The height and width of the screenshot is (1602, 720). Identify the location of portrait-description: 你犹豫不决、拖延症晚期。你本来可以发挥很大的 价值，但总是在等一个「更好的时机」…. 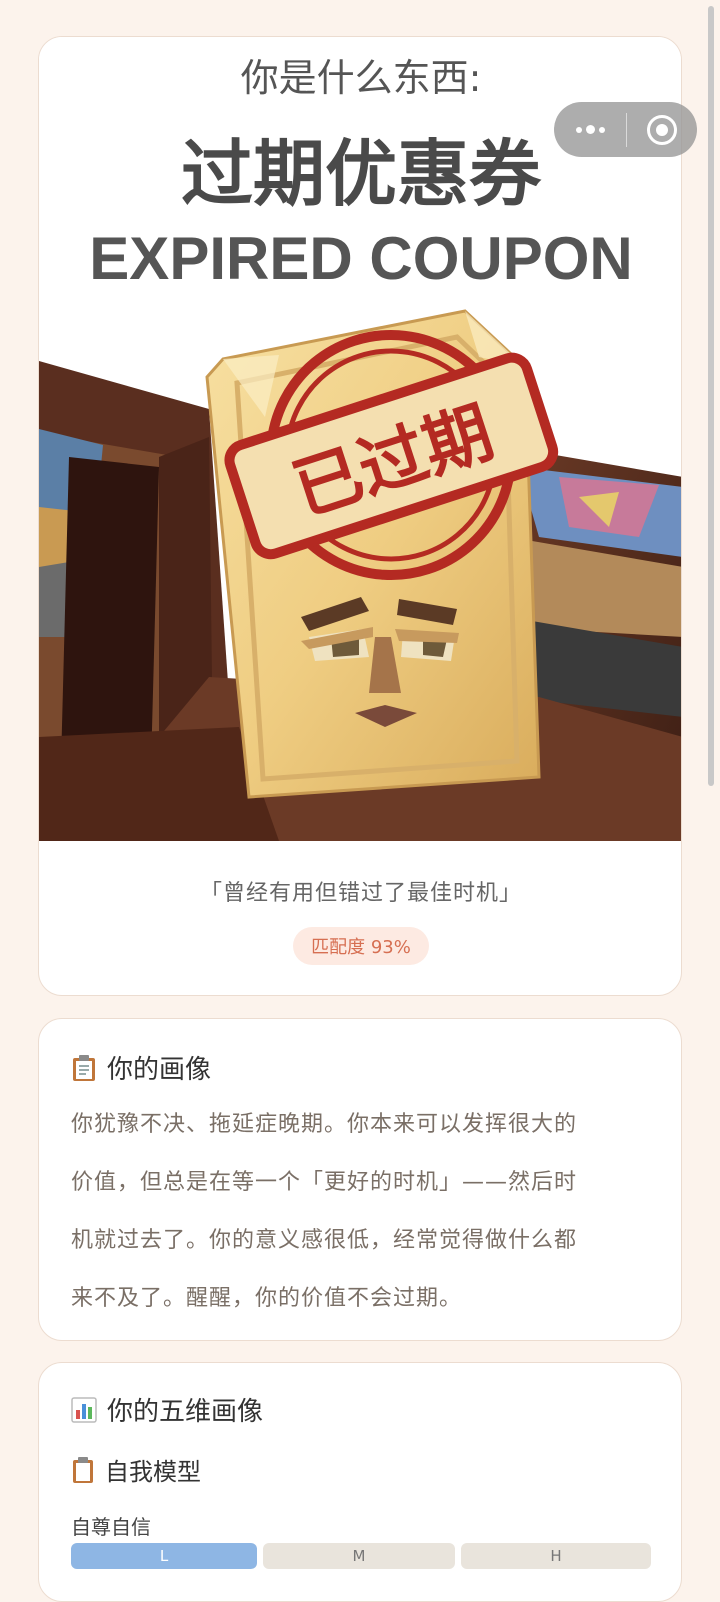
(360, 1212).